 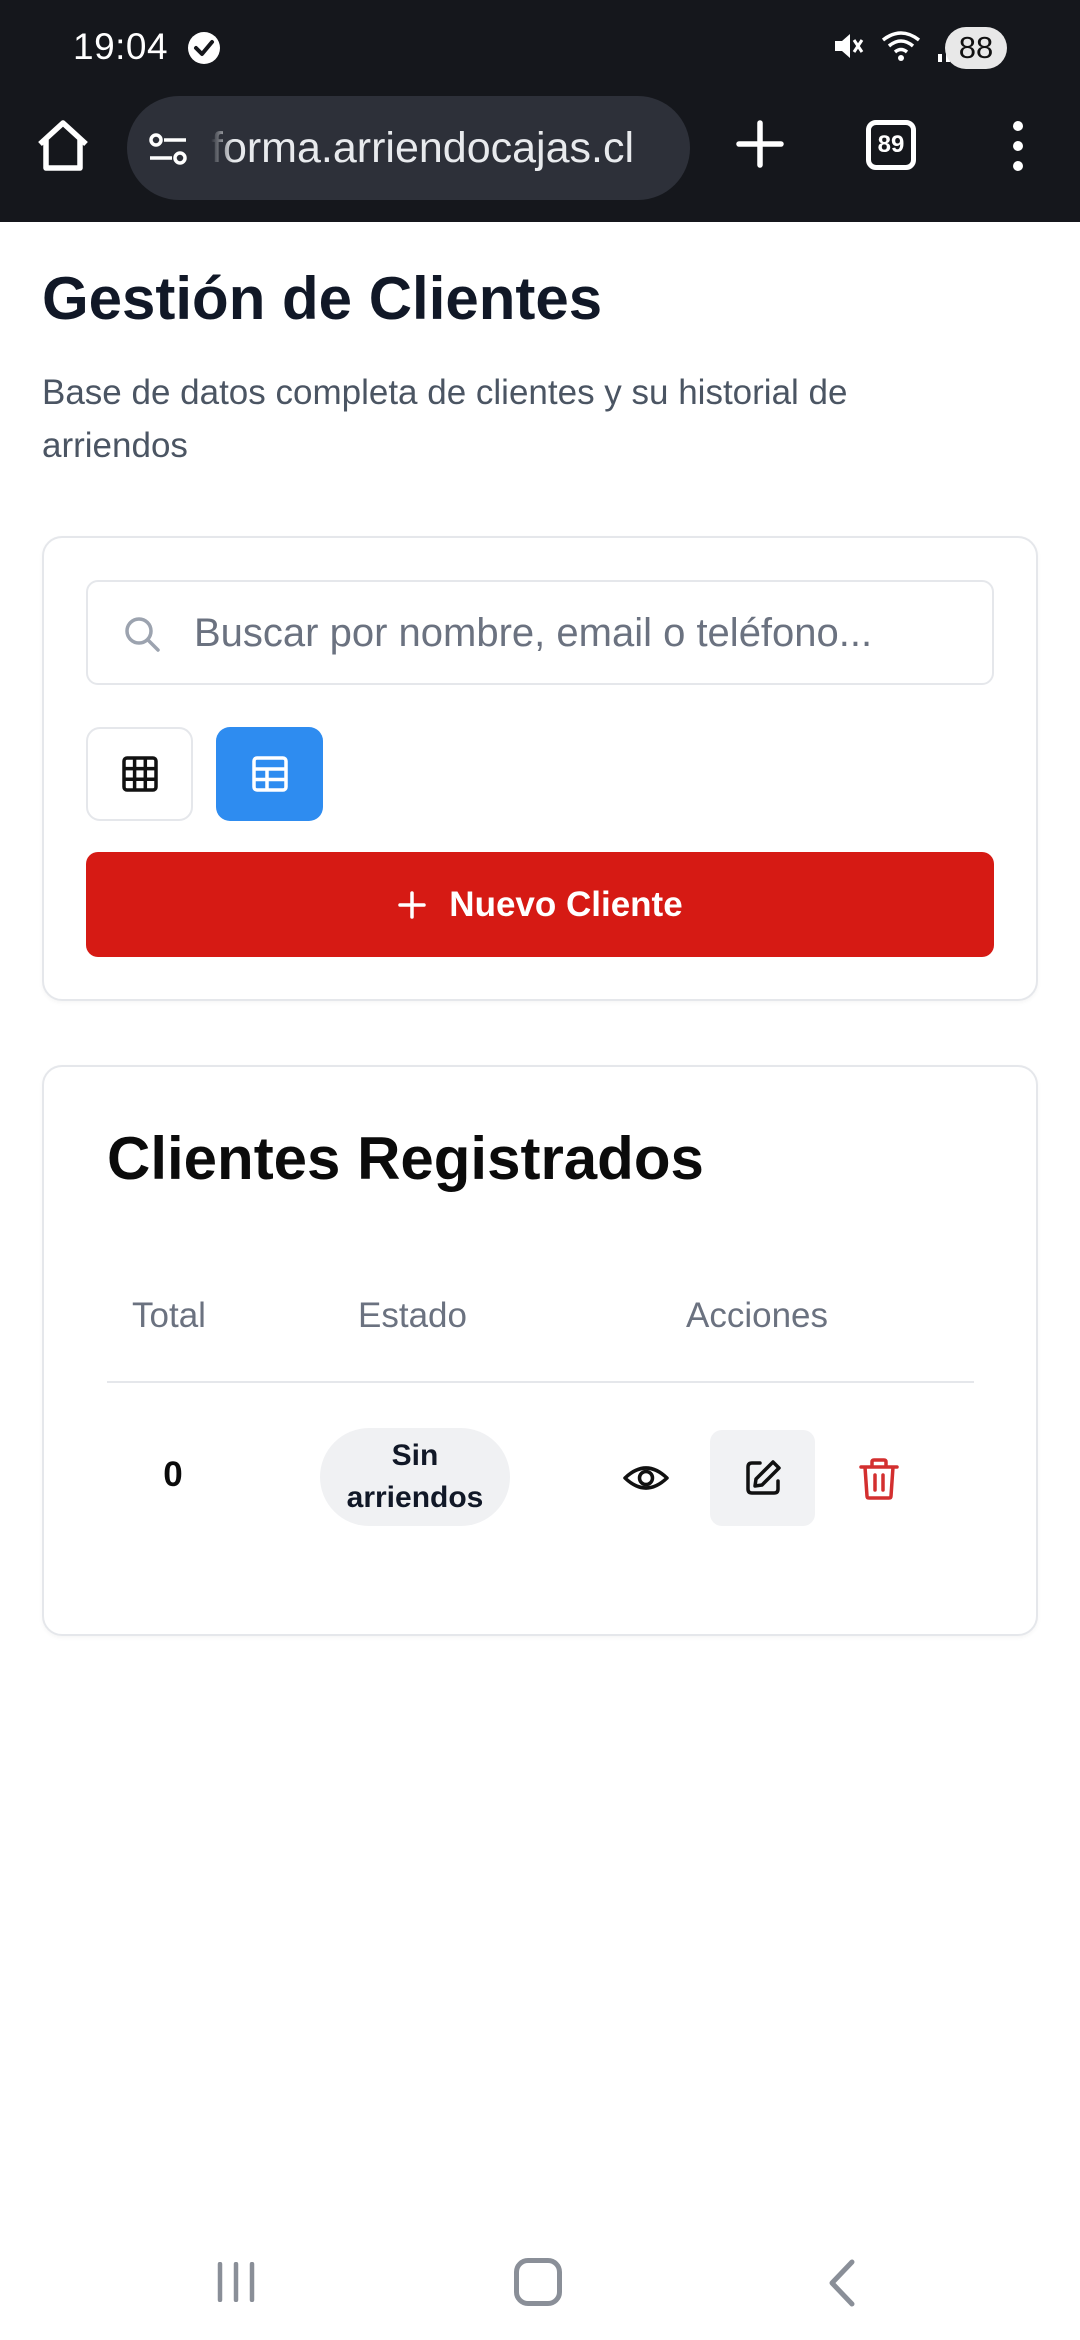 What do you see at coordinates (842, 2283) in the screenshot?
I see `back-icon` at bounding box center [842, 2283].